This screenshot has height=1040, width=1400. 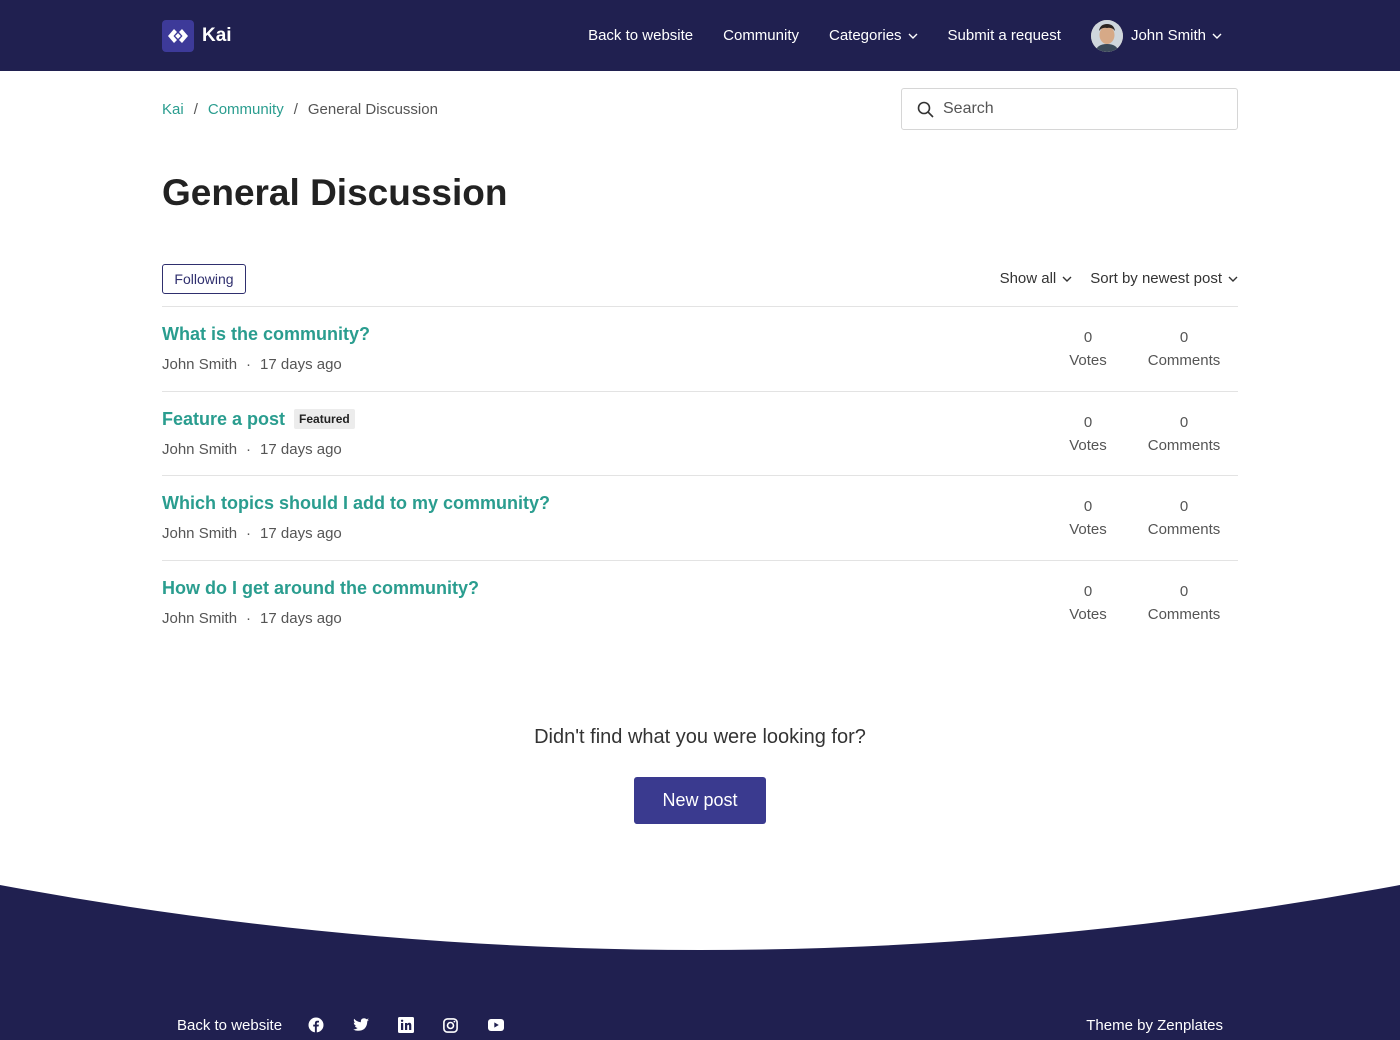 I want to click on post-title-link: How do I get around the community?, so click(x=320, y=588).